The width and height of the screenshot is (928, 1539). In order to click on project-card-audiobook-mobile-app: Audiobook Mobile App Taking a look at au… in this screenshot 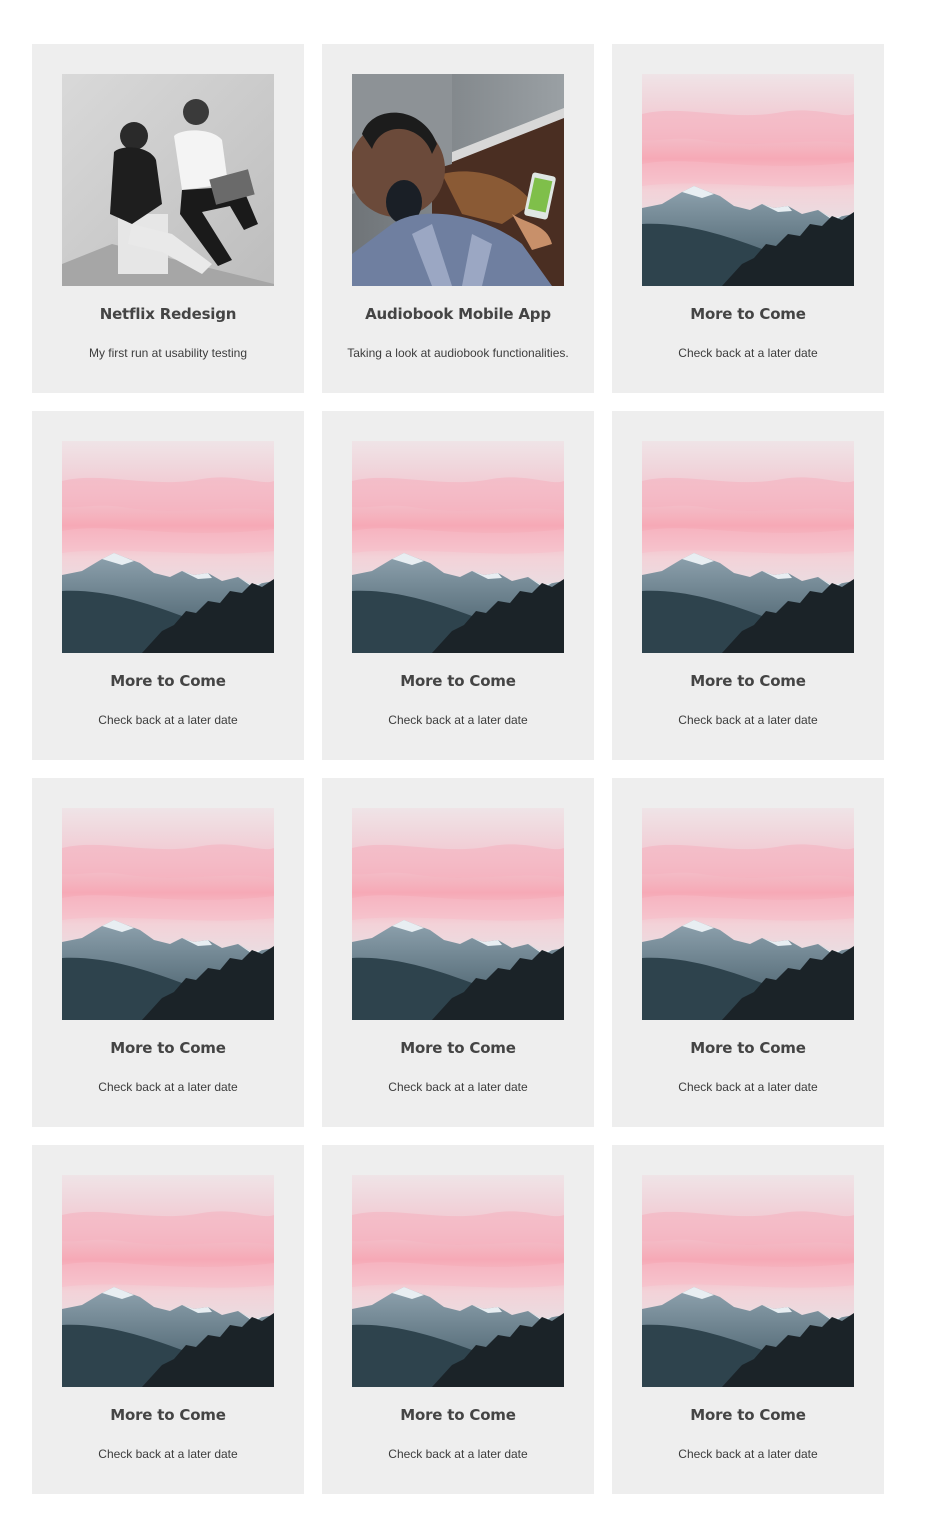, I will do `click(458, 218)`.